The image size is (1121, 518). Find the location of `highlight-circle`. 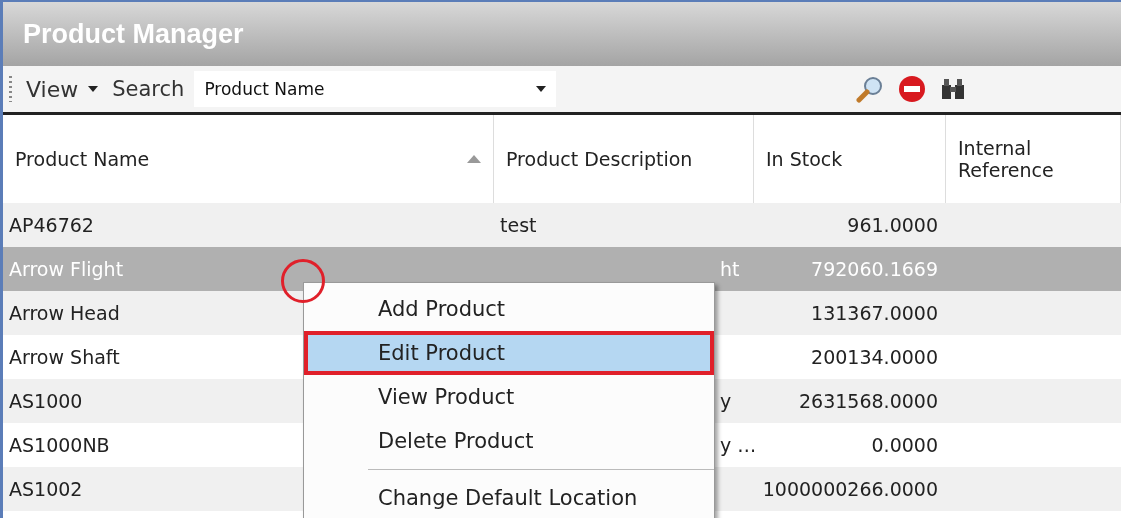

highlight-circle is located at coordinates (303, 281).